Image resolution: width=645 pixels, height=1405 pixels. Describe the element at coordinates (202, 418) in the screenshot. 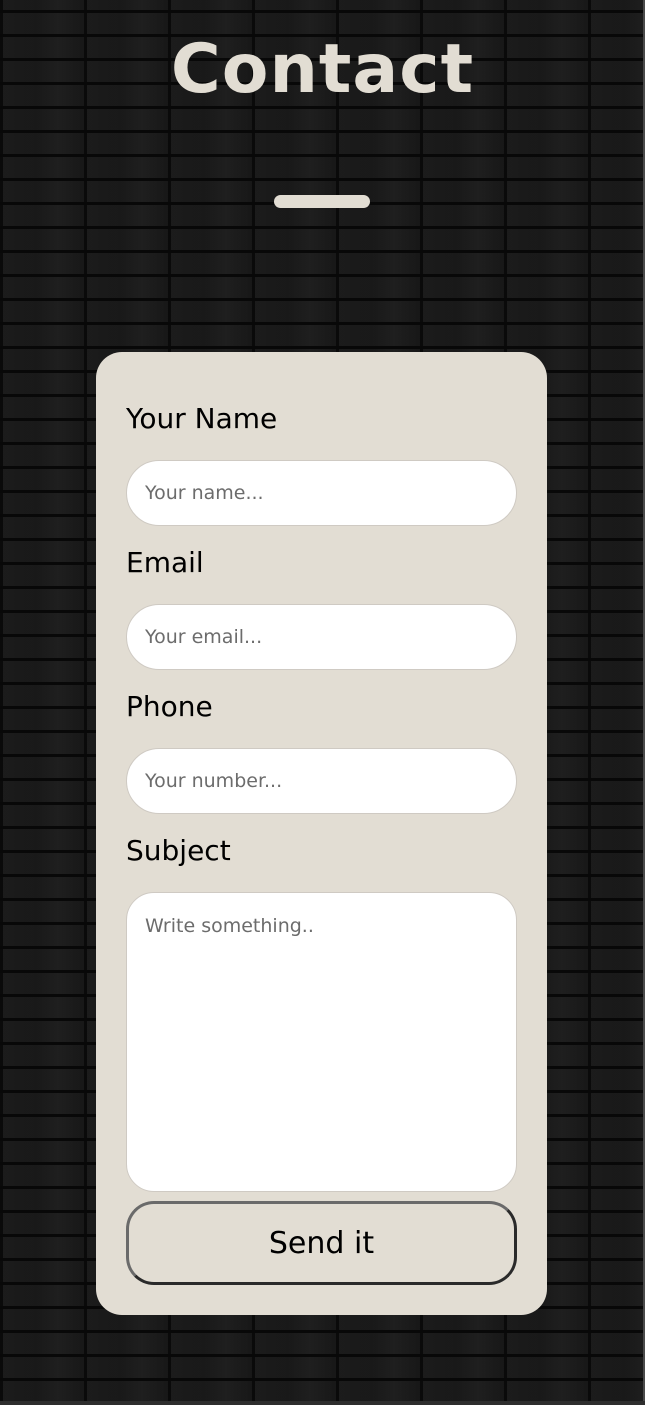

I see `name-label: Your Name` at that location.